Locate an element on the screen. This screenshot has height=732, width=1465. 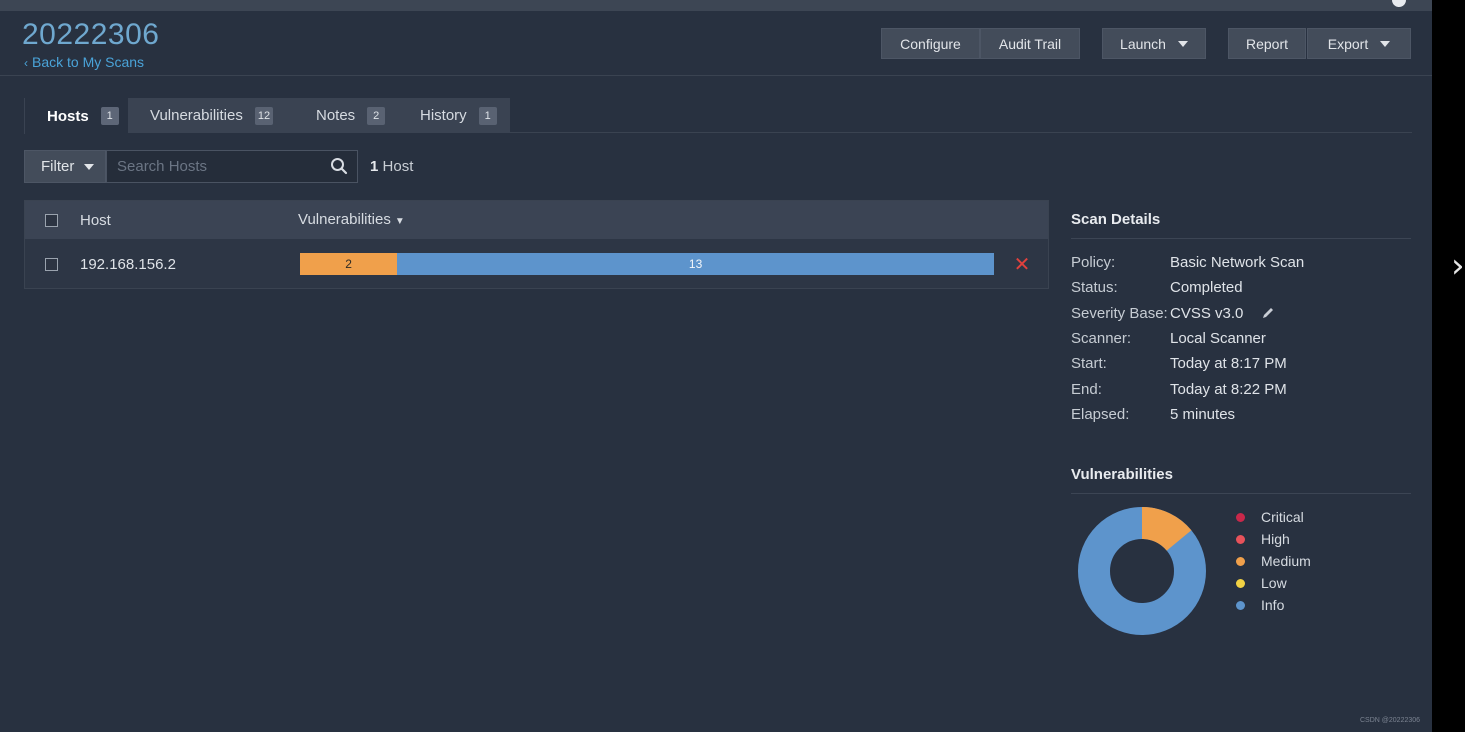
legend-label: Critical is located at coordinates (1282, 517).